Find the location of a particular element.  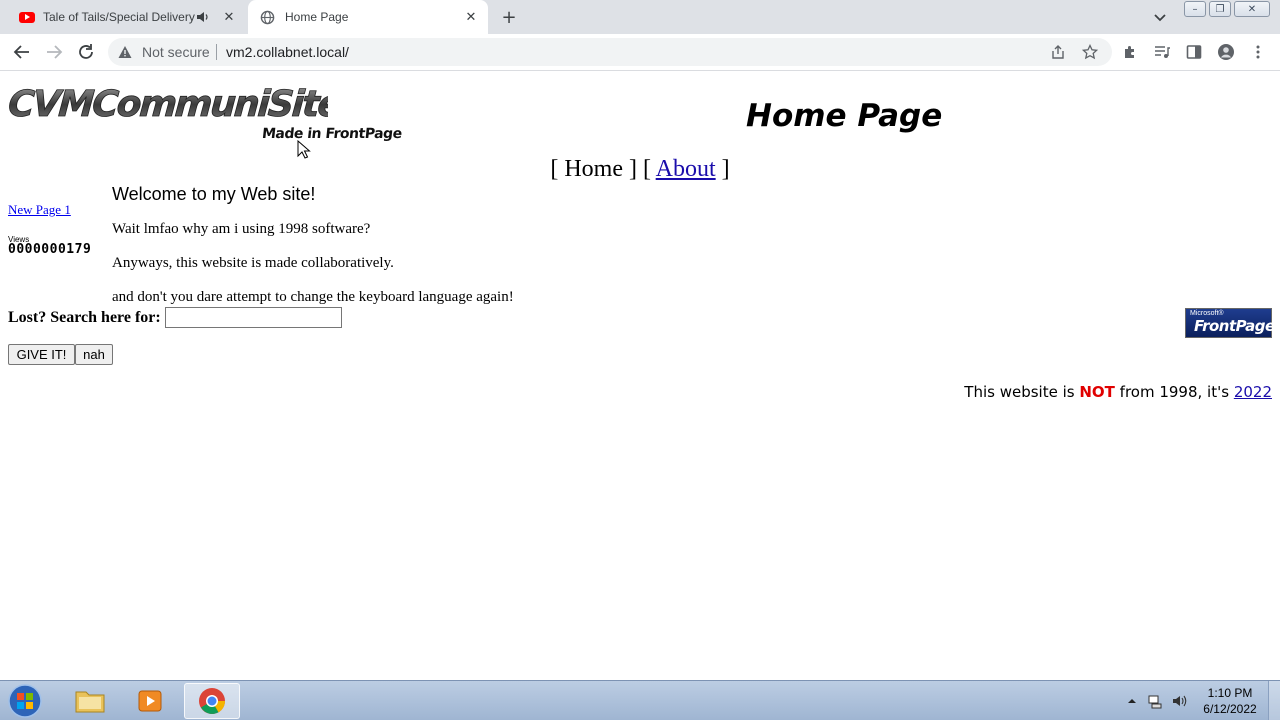

minimize-button: – is located at coordinates (1195, 9).